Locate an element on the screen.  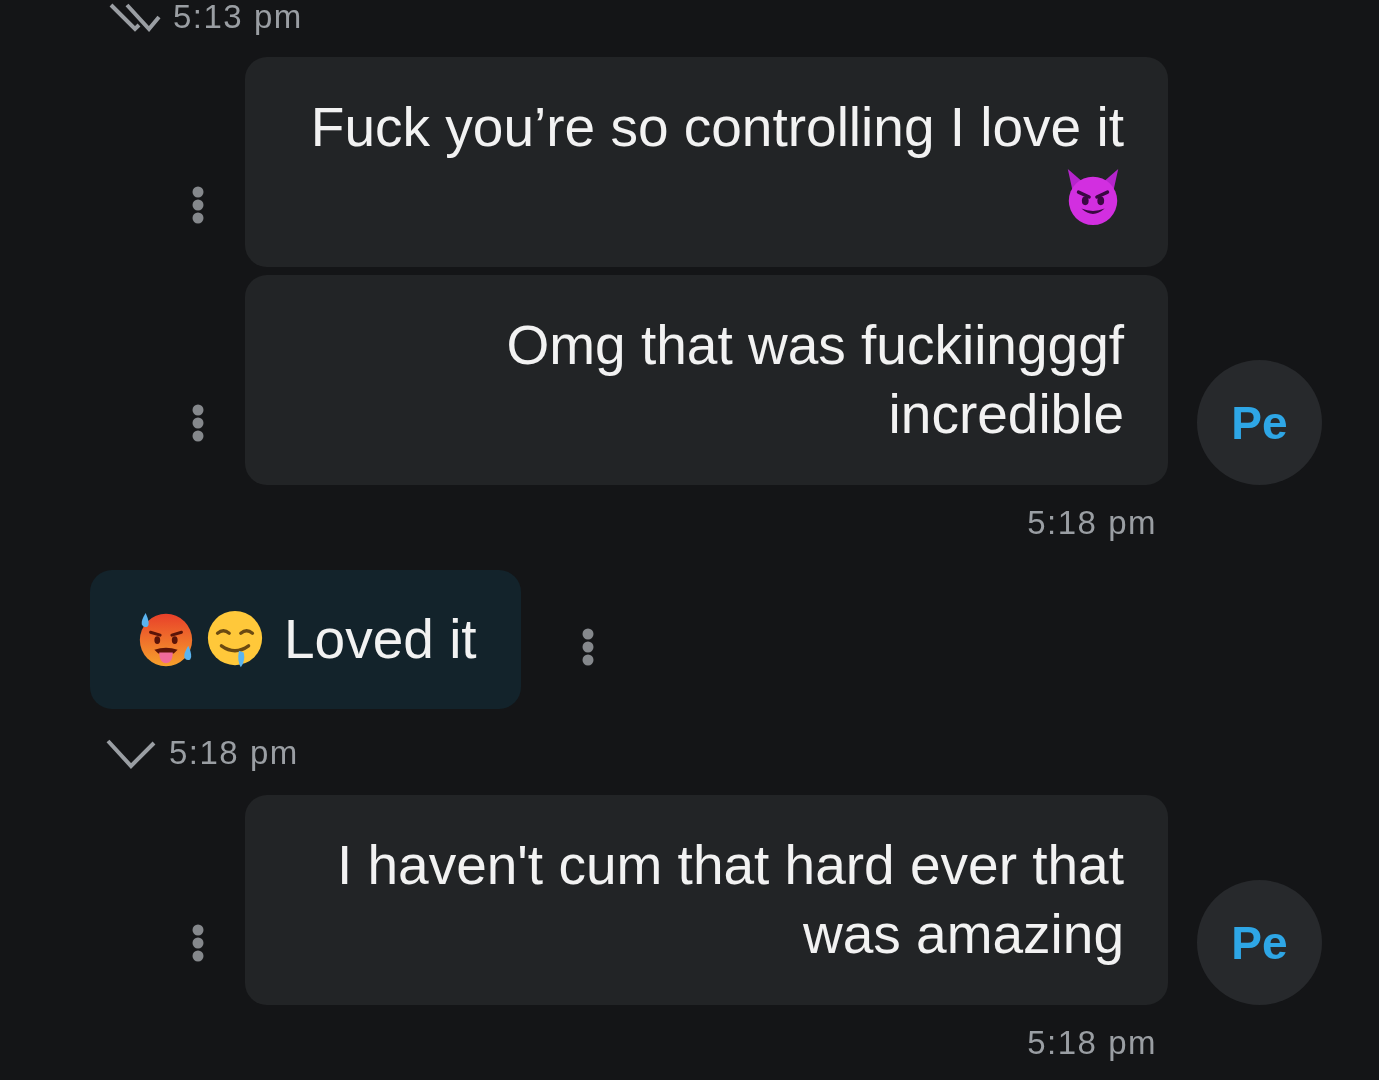
message-text: I haven't cum that hard ever that was amazing is located at coordinates (730, 899).